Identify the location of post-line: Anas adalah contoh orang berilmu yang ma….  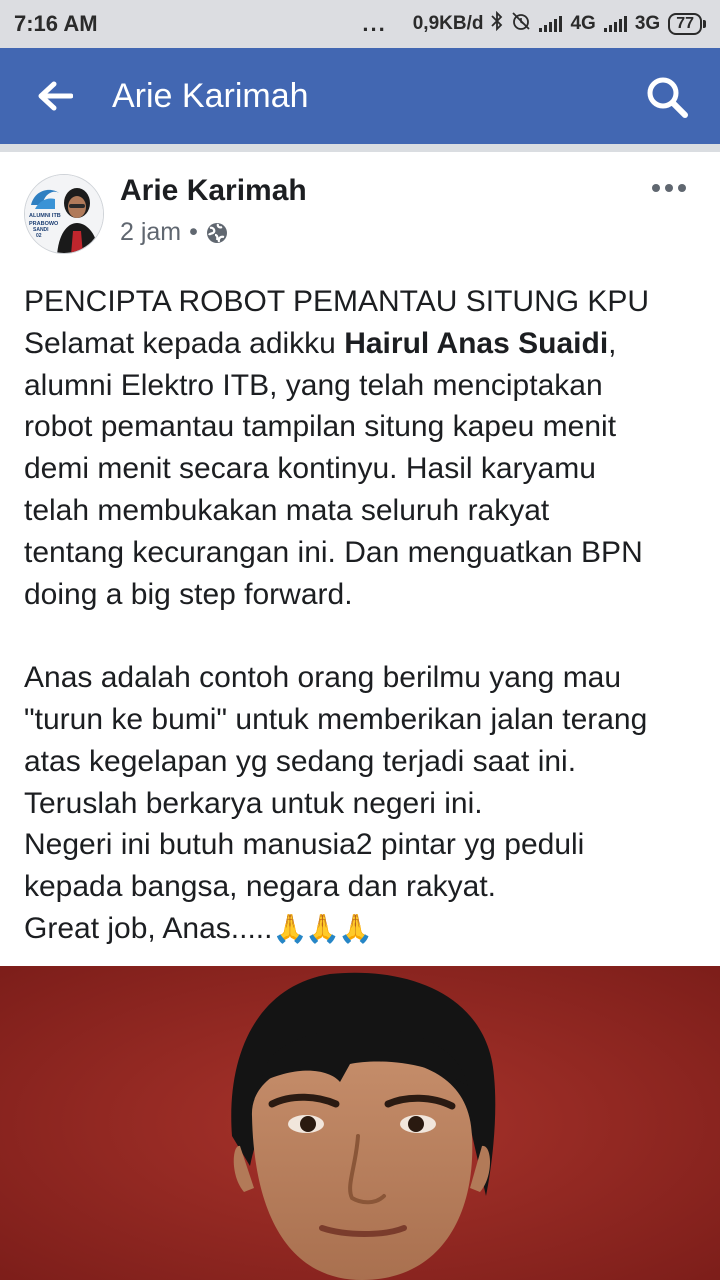
(323, 678).